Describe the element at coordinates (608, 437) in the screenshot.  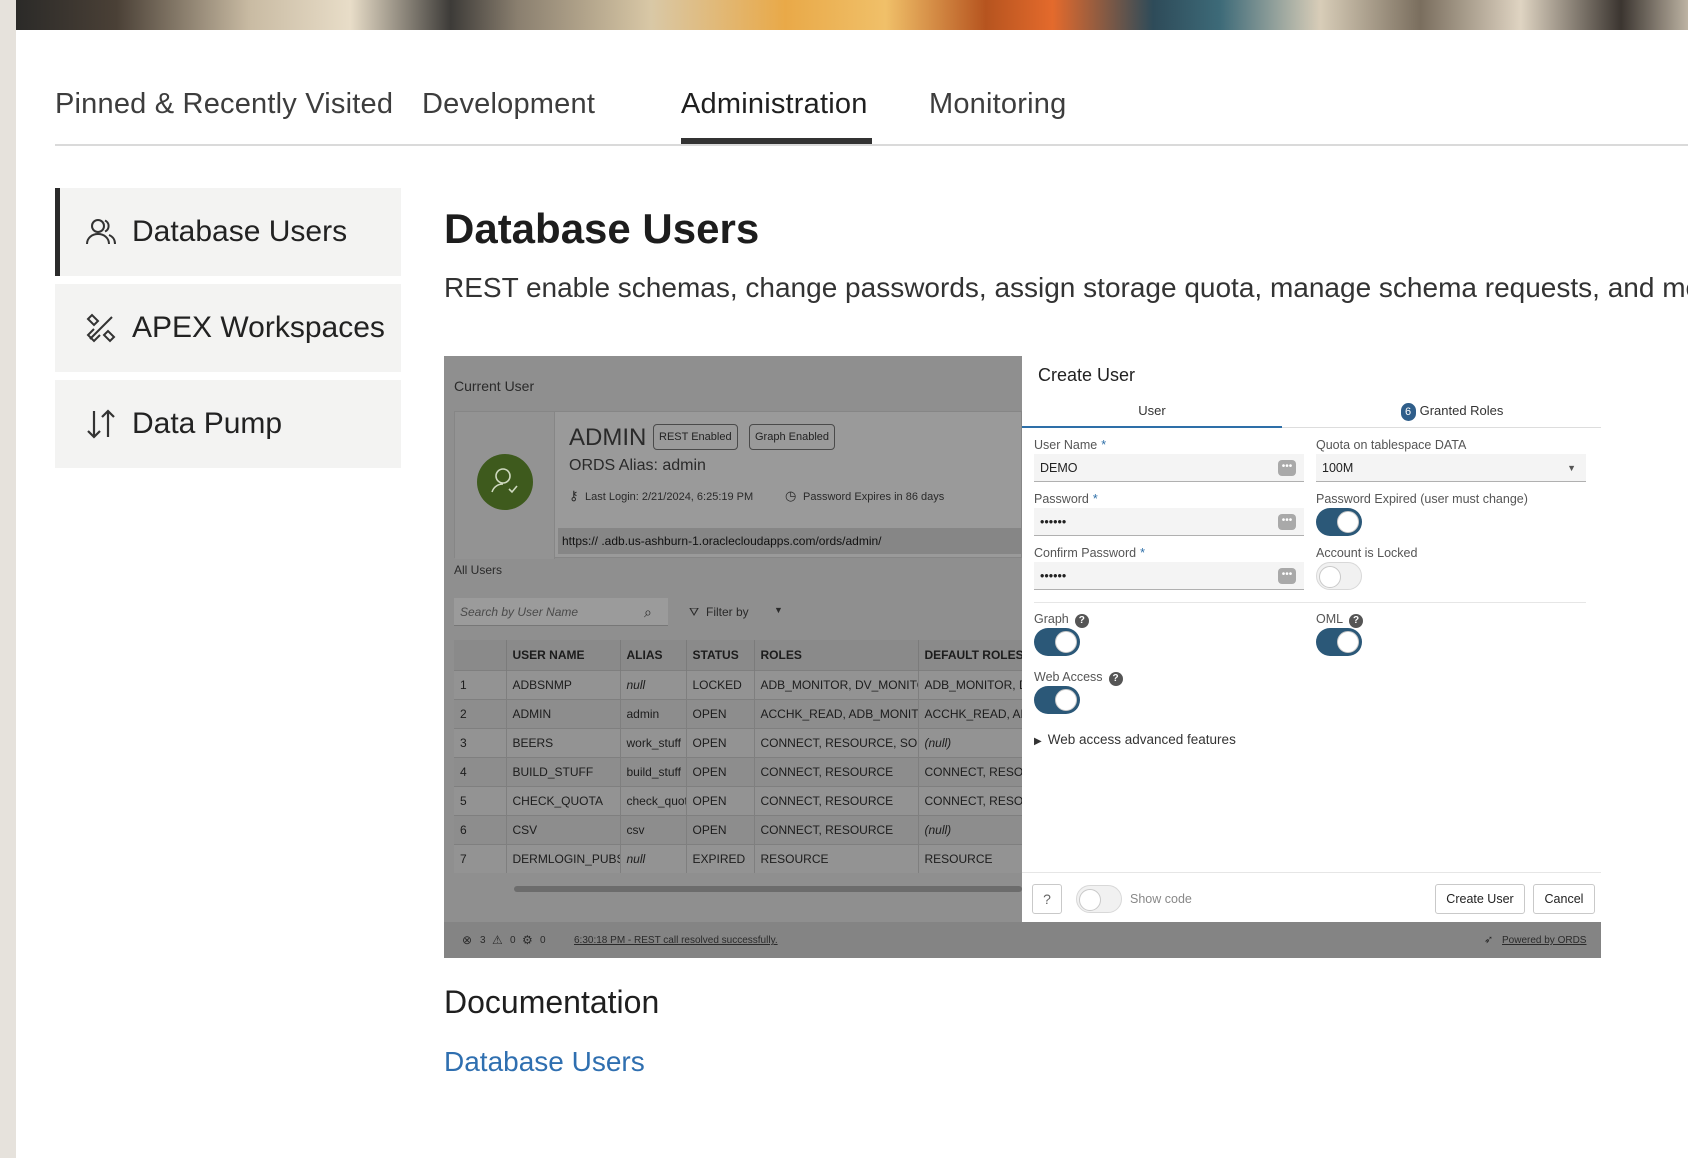
I see `current-user-name: ADMIN` at that location.